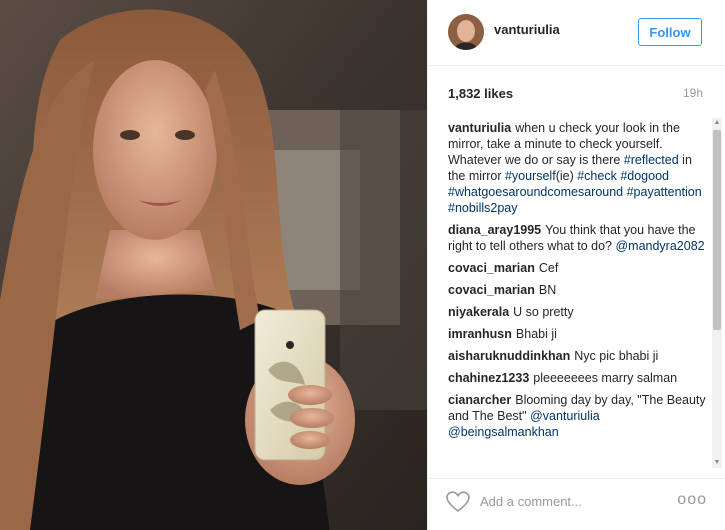 The height and width of the screenshot is (530, 725). I want to click on heart-icon, so click(458, 502).